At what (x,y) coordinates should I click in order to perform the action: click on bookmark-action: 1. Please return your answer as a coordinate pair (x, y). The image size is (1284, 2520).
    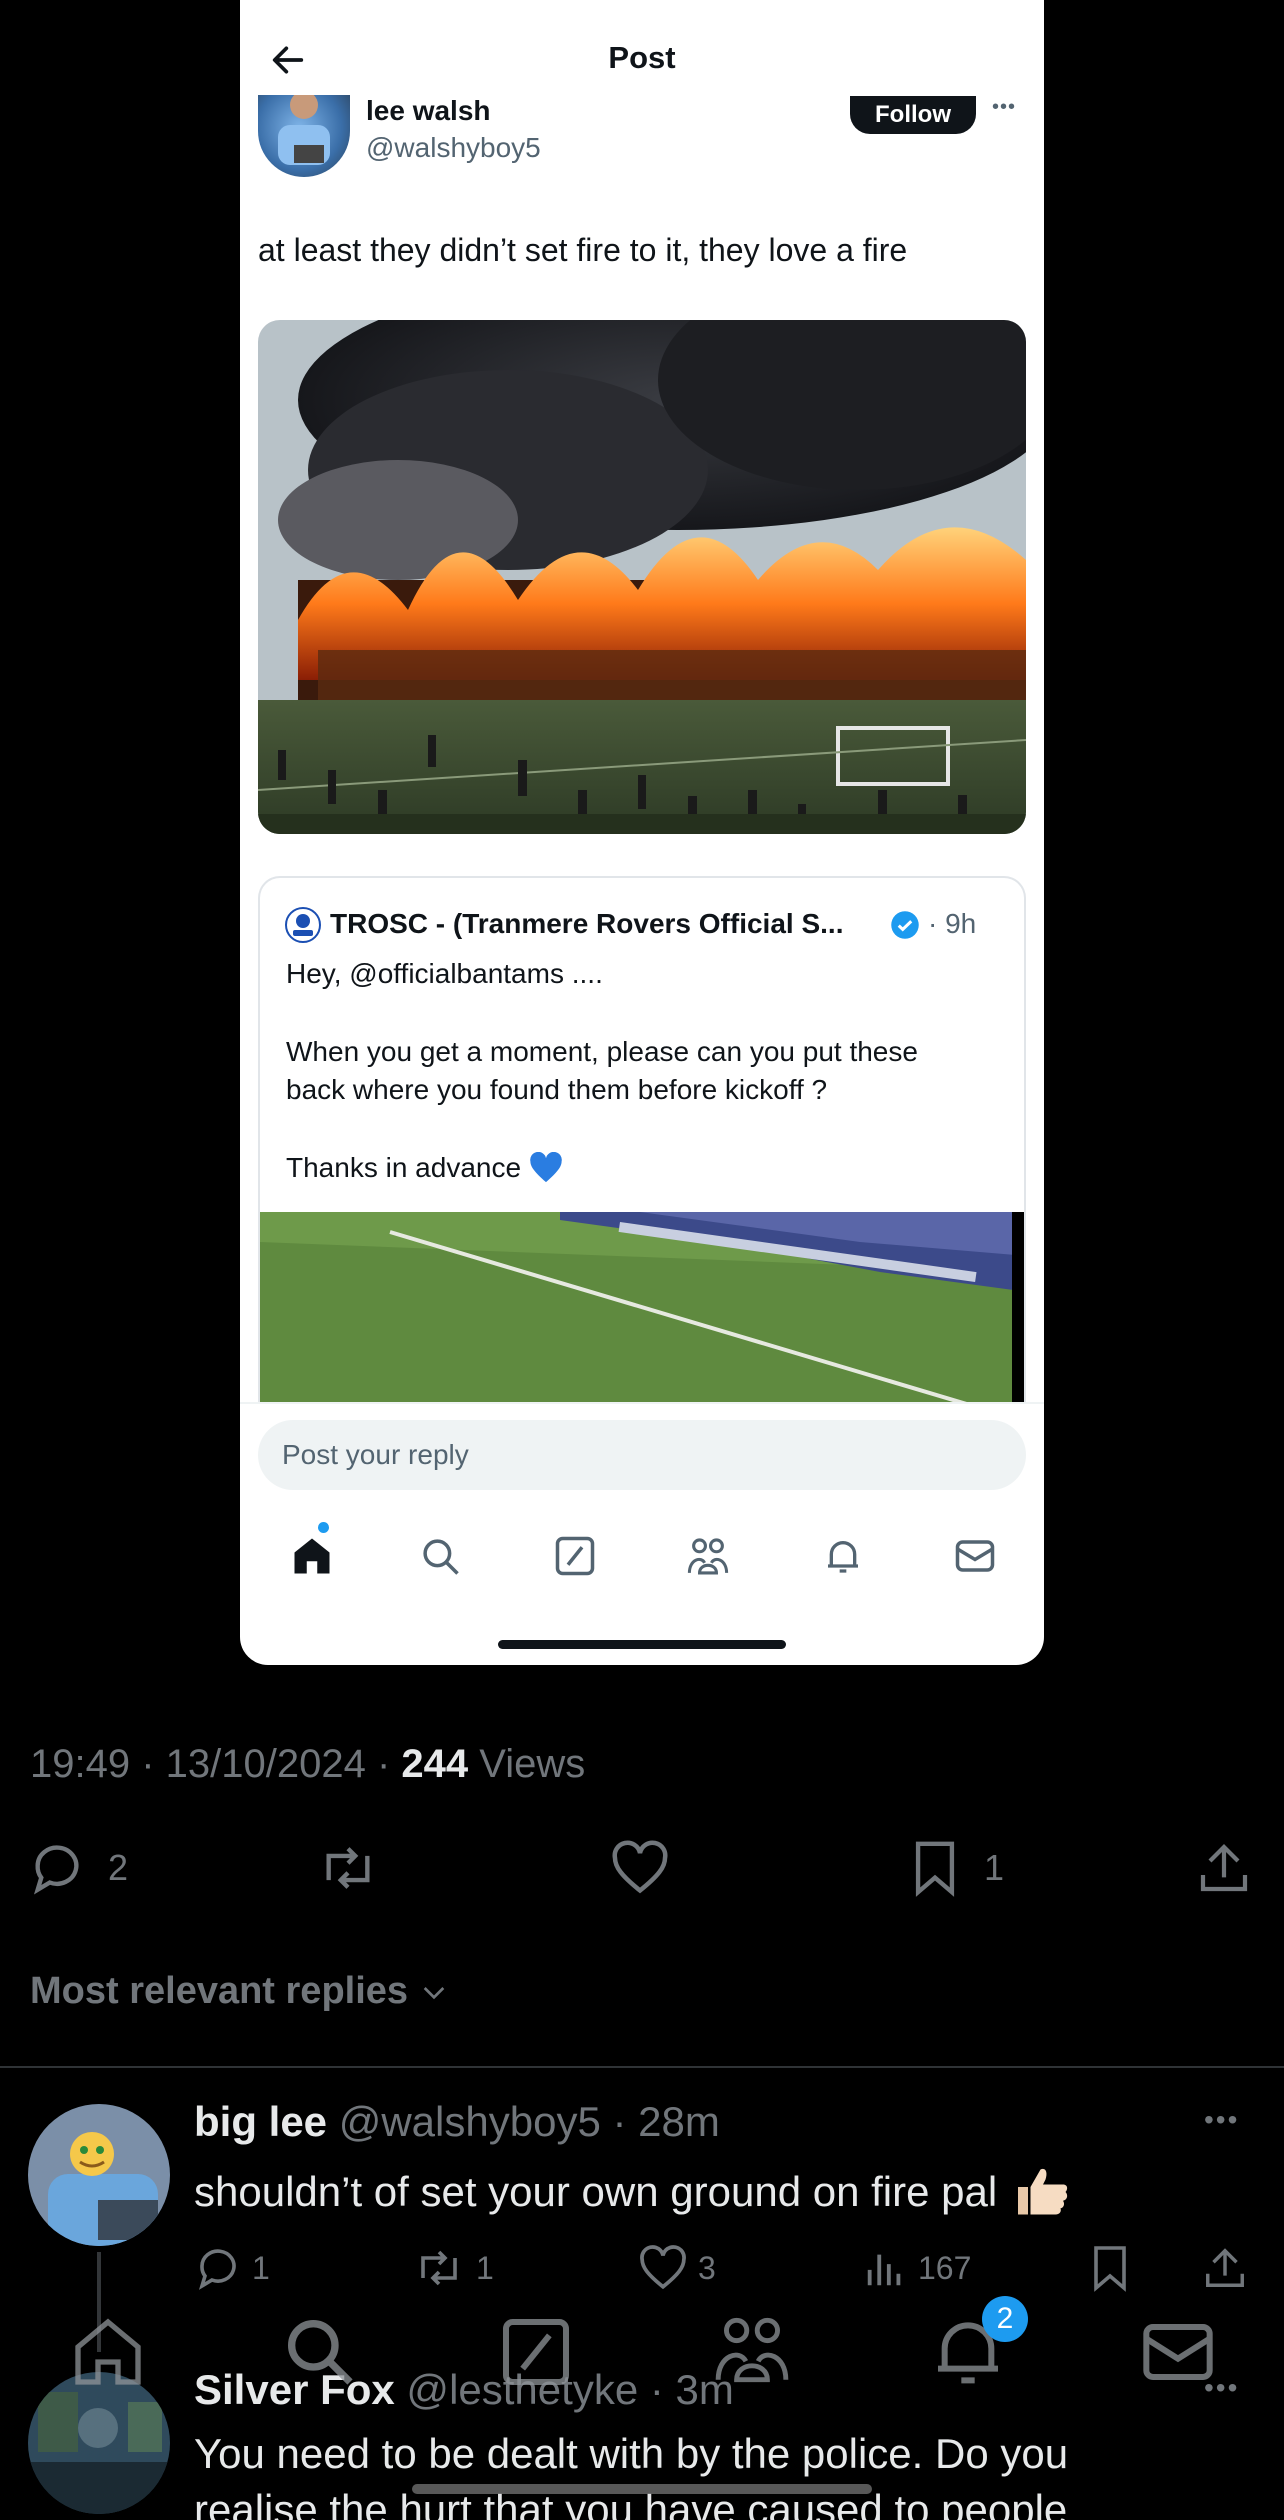
    Looking at the image, I should click on (956, 1868).